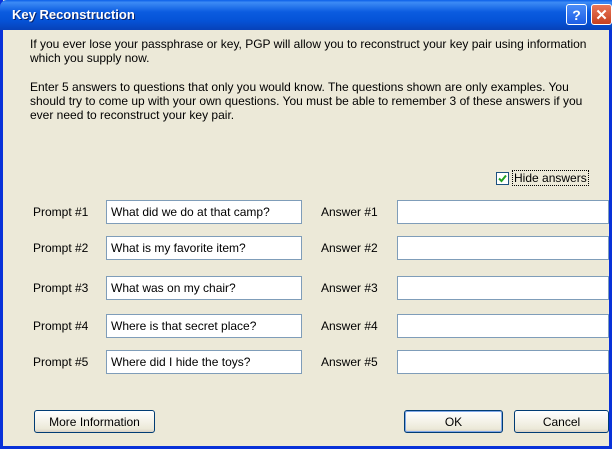 The width and height of the screenshot is (612, 449). I want to click on hide-answers-checkbox: Hide answers, so click(542, 178).